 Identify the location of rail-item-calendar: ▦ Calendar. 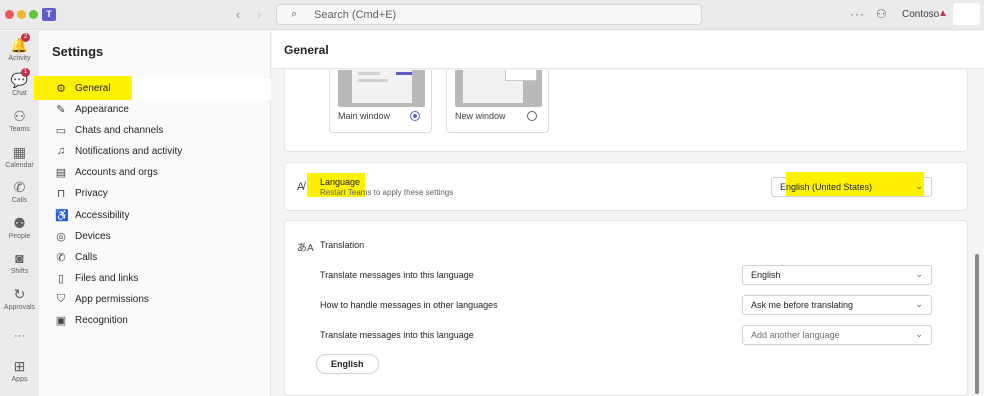
(19, 157).